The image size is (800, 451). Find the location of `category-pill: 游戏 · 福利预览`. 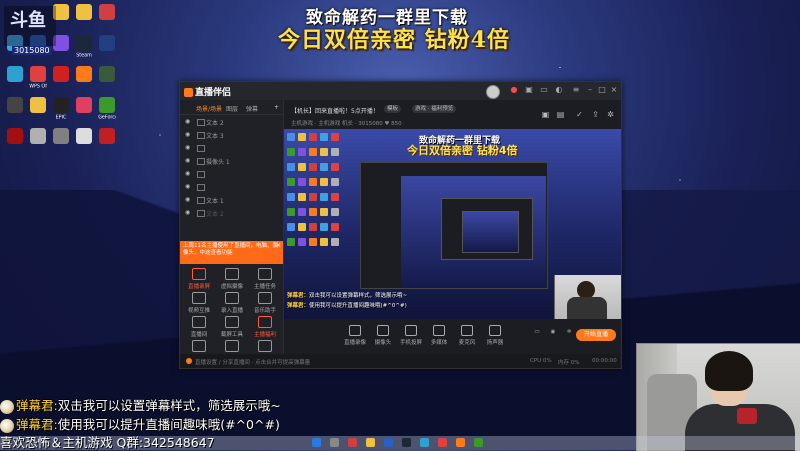

category-pill: 游戏 · 福利预览 is located at coordinates (434, 109).